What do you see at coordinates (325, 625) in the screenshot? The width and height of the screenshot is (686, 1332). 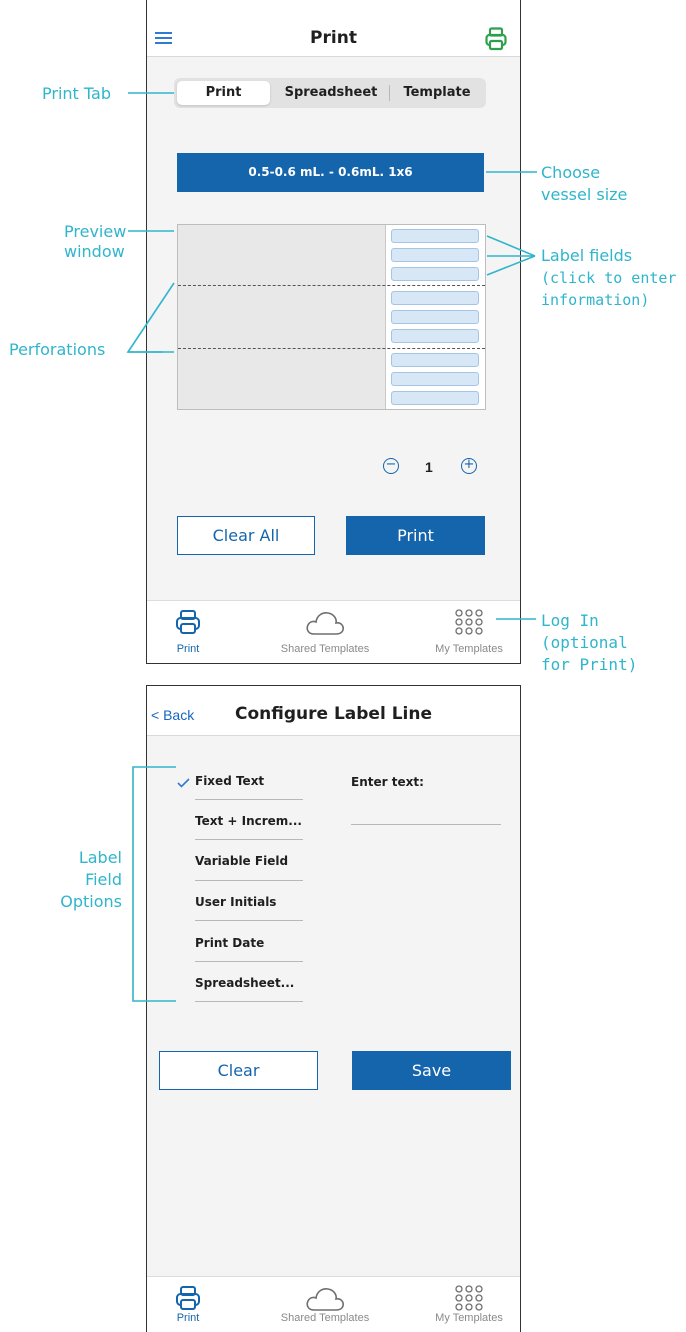 I see `cloud-icon` at bounding box center [325, 625].